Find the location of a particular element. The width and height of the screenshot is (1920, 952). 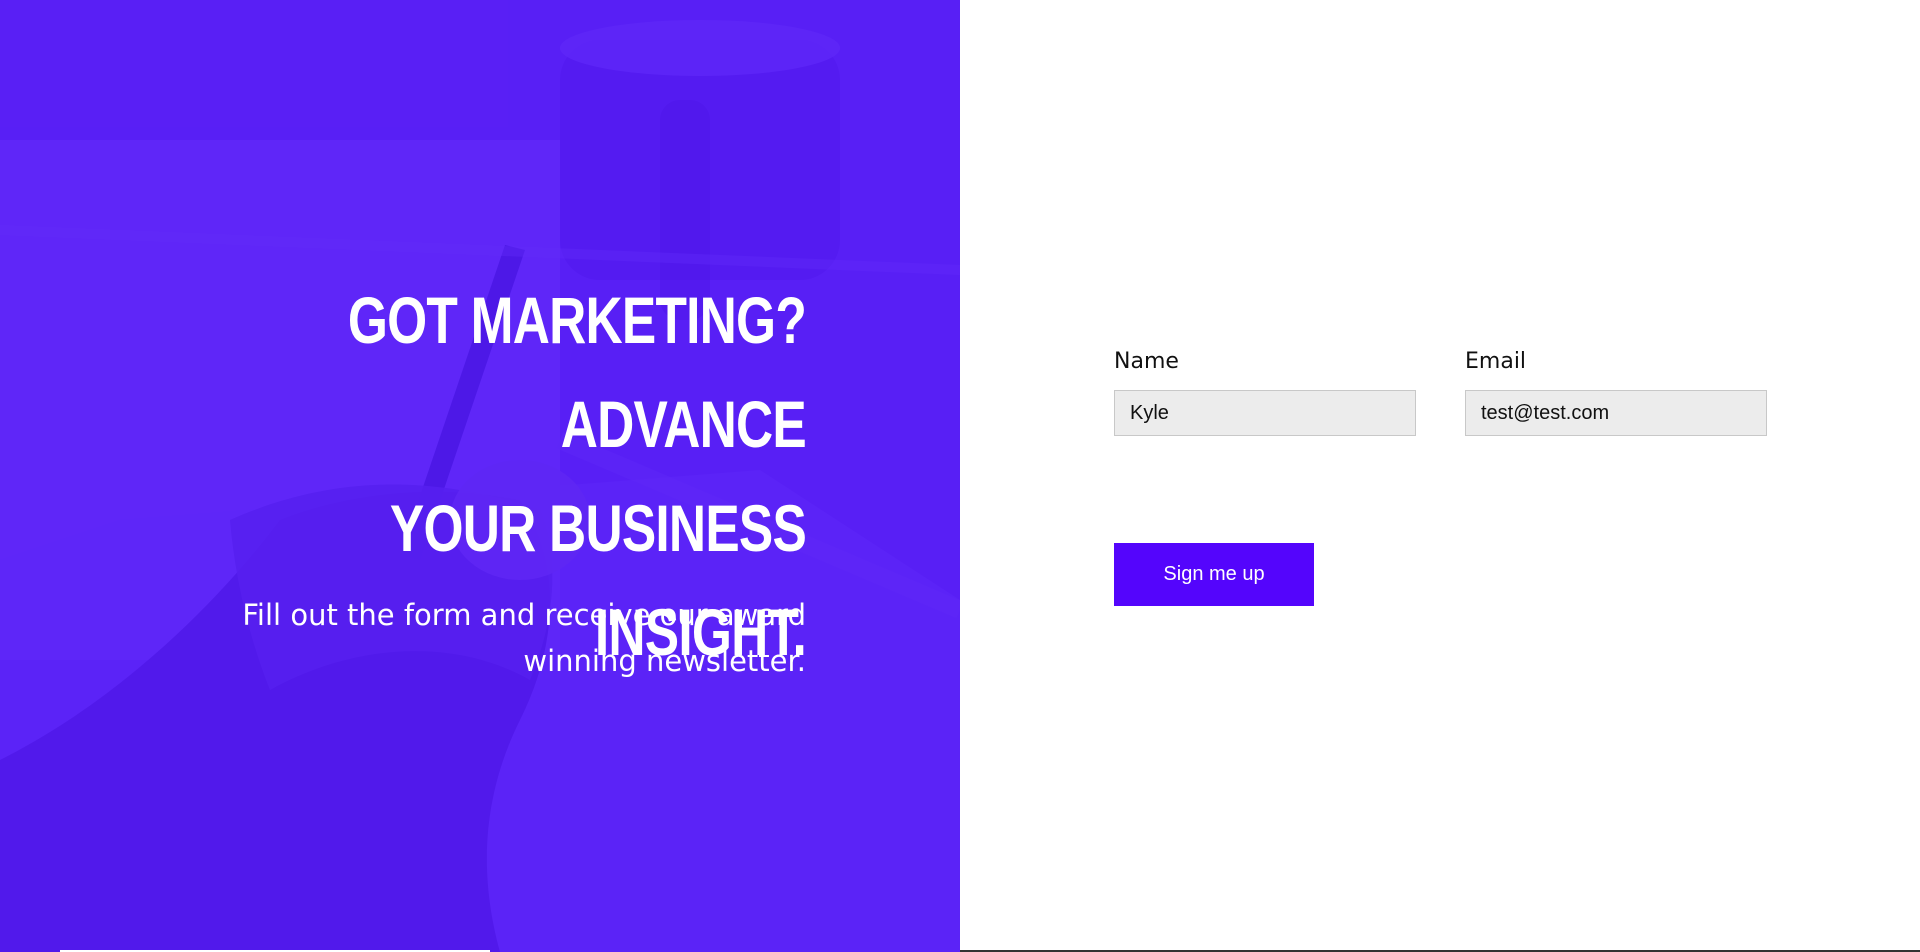

sign-up-button: Sign me up is located at coordinates (1214, 574).